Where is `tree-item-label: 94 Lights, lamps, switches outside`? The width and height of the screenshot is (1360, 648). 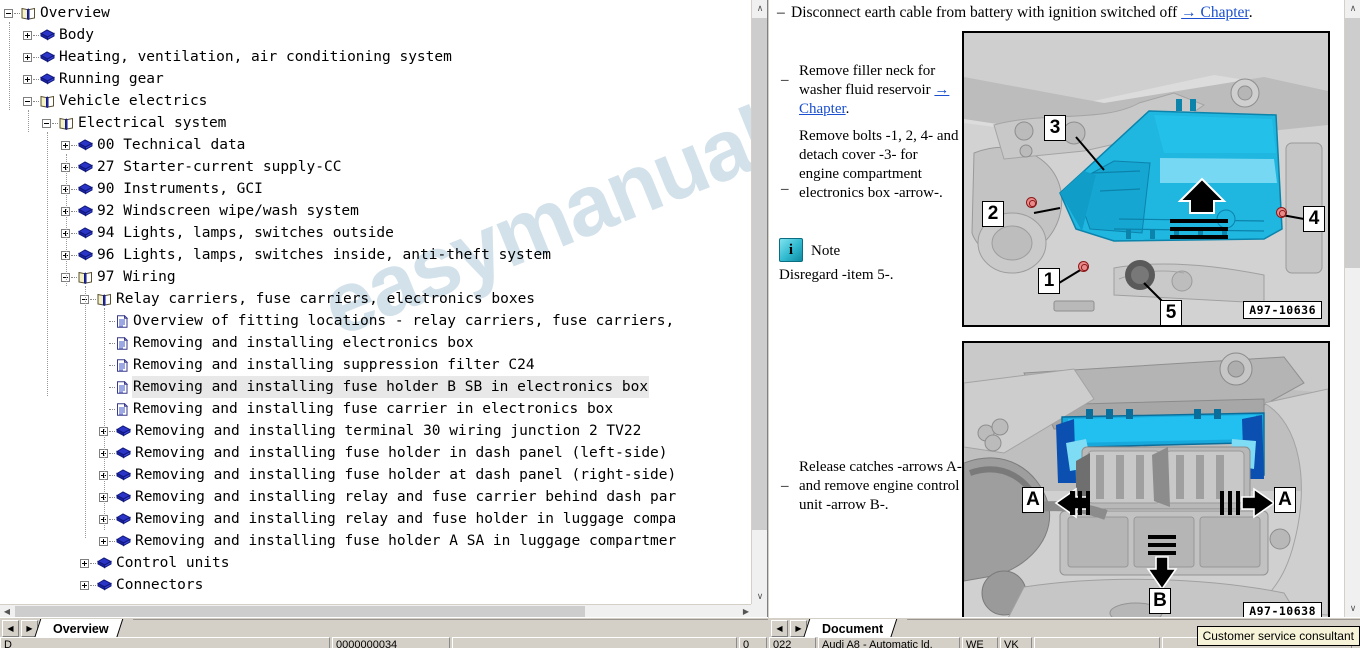
tree-item-label: 94 Lights, lamps, switches outside is located at coordinates (245, 233).